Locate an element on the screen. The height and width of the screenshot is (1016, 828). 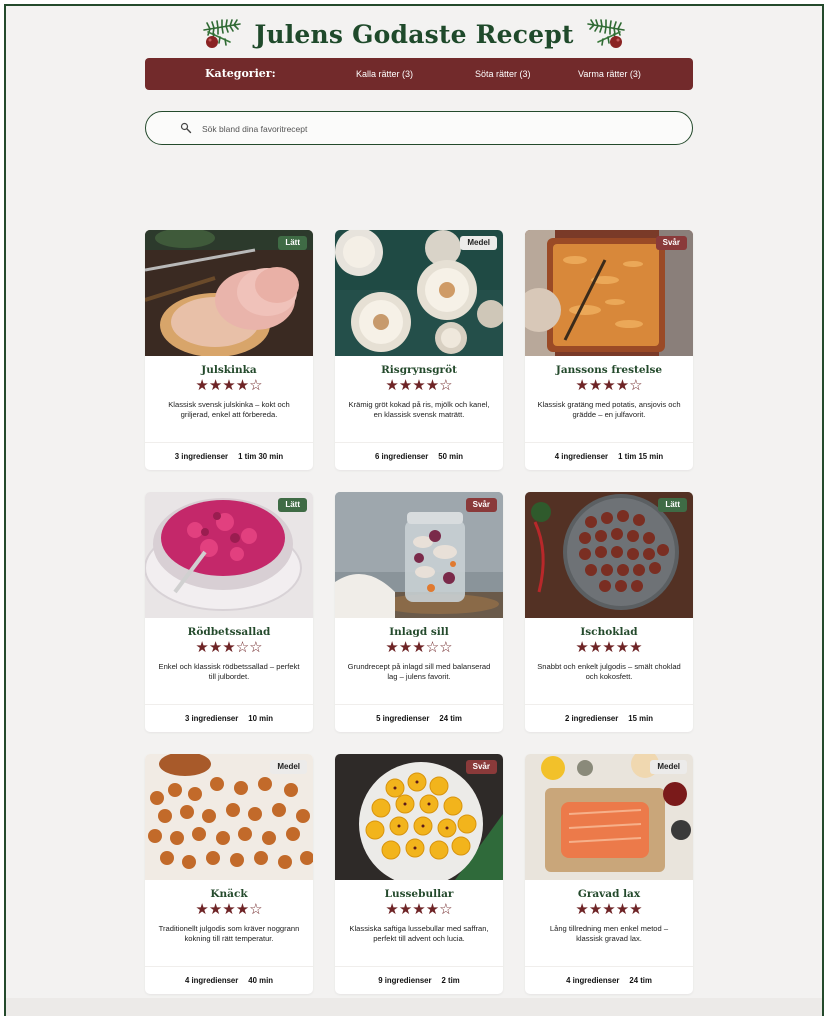
category-warm-dishes: Varma rätter (3) is located at coordinates (609, 74).